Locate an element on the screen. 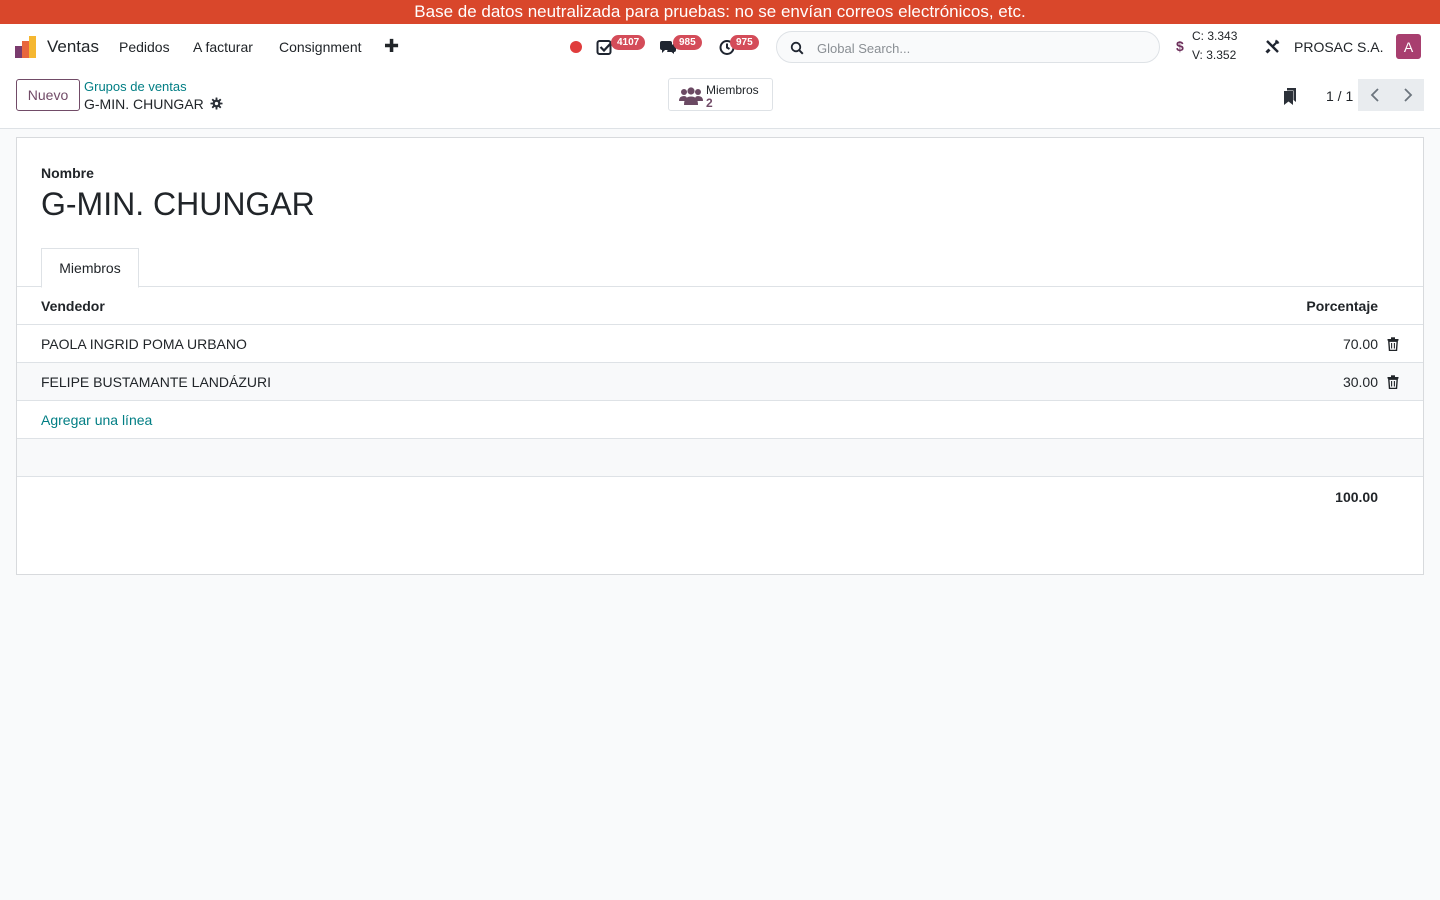 The width and height of the screenshot is (1440, 900). row-percentage: 30.00 is located at coordinates (1360, 382).